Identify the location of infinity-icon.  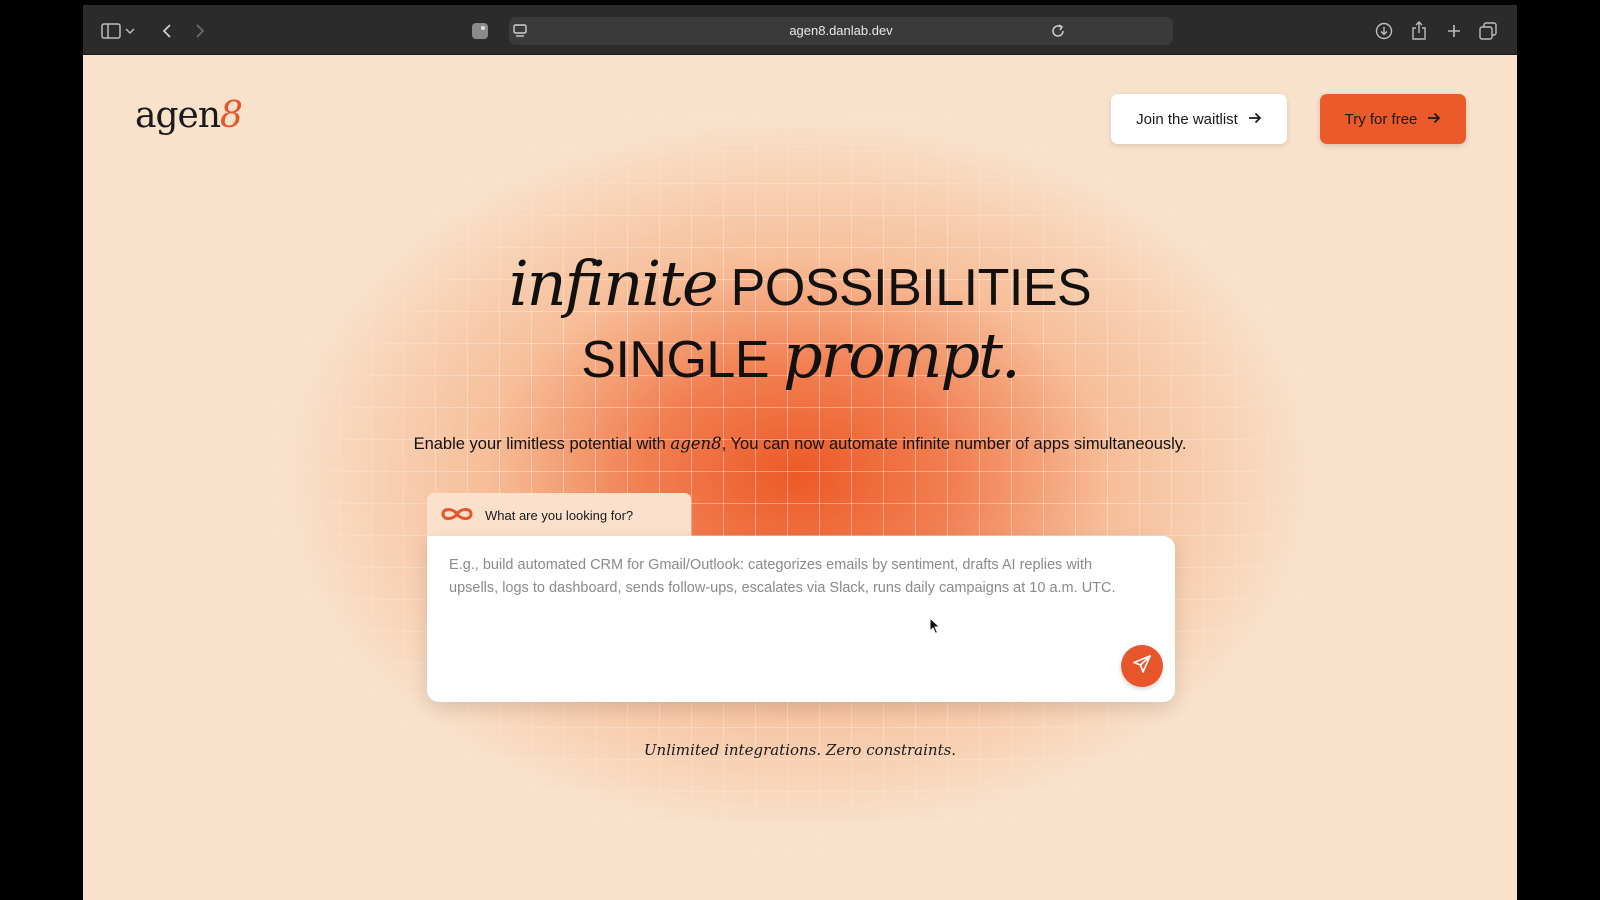
(457, 515).